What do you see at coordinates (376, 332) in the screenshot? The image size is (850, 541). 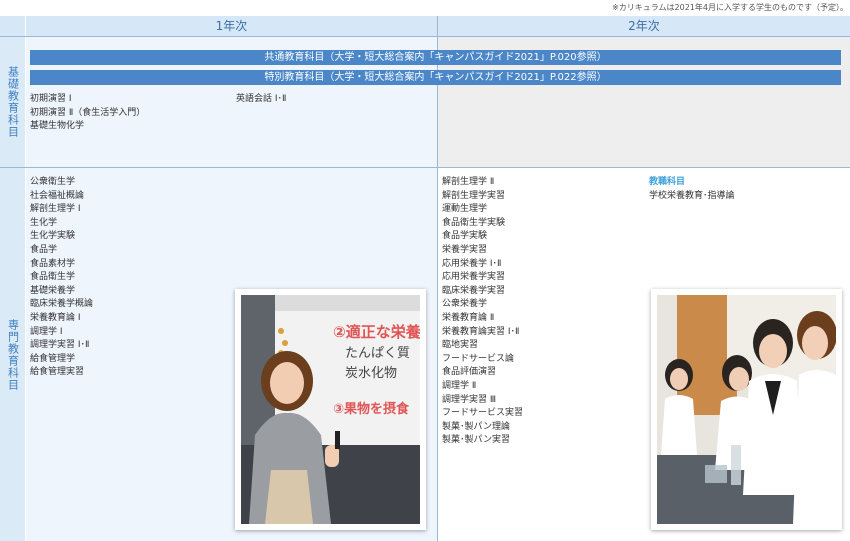 I see `slide-text-1: ②適正な栄養量` at bounding box center [376, 332].